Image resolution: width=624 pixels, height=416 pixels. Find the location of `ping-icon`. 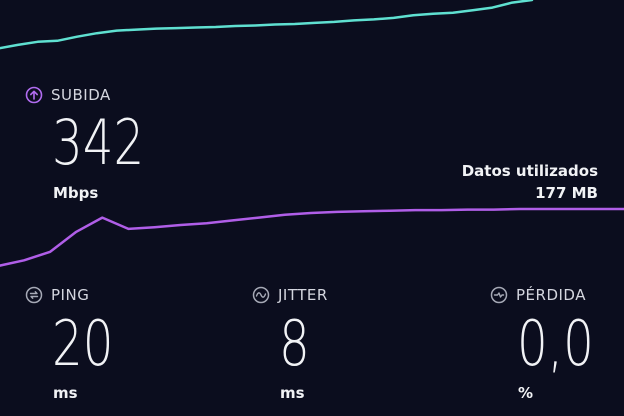

ping-icon is located at coordinates (34, 295).